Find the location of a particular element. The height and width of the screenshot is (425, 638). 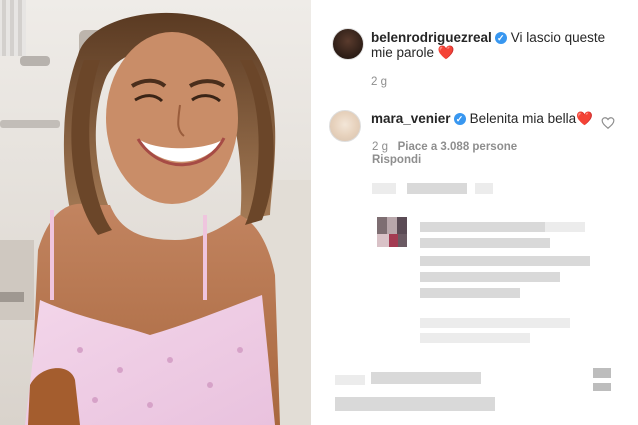

author-avatar is located at coordinates (348, 44).